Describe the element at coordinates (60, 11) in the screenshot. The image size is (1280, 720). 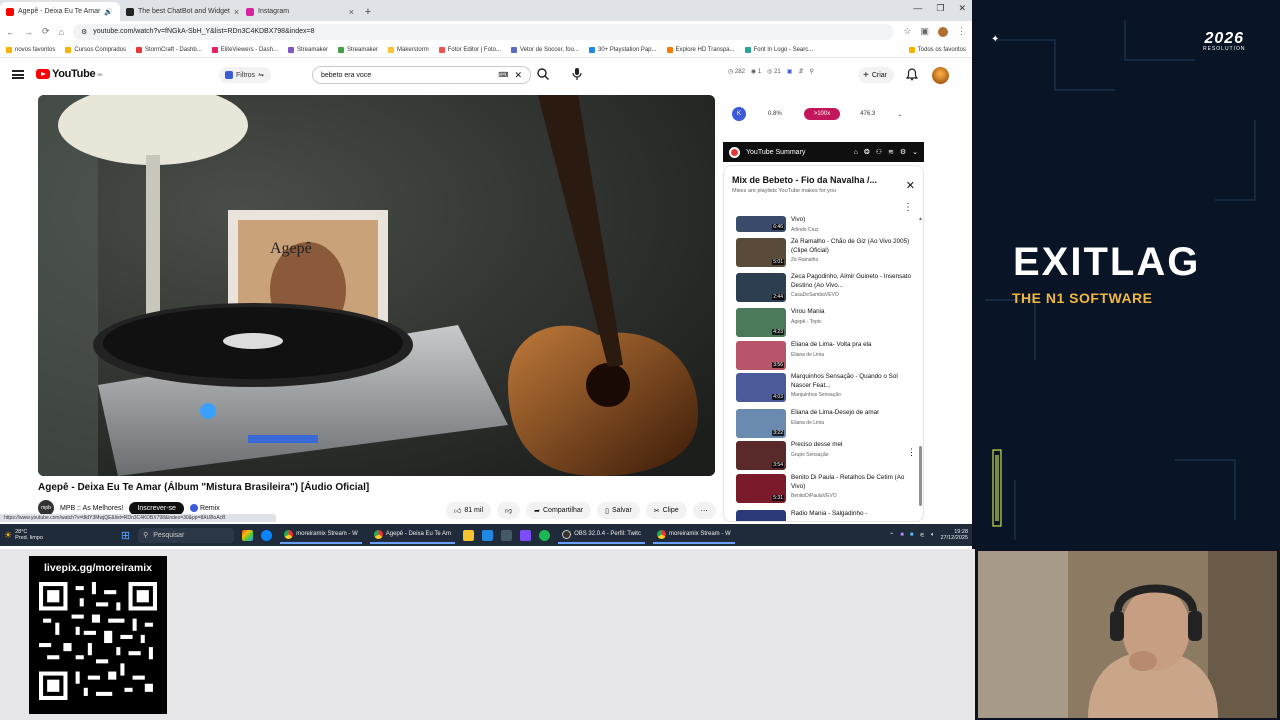
I see `tab-youtube: Agepê - Deixa Eu Te Amar 🔊 ×` at that location.